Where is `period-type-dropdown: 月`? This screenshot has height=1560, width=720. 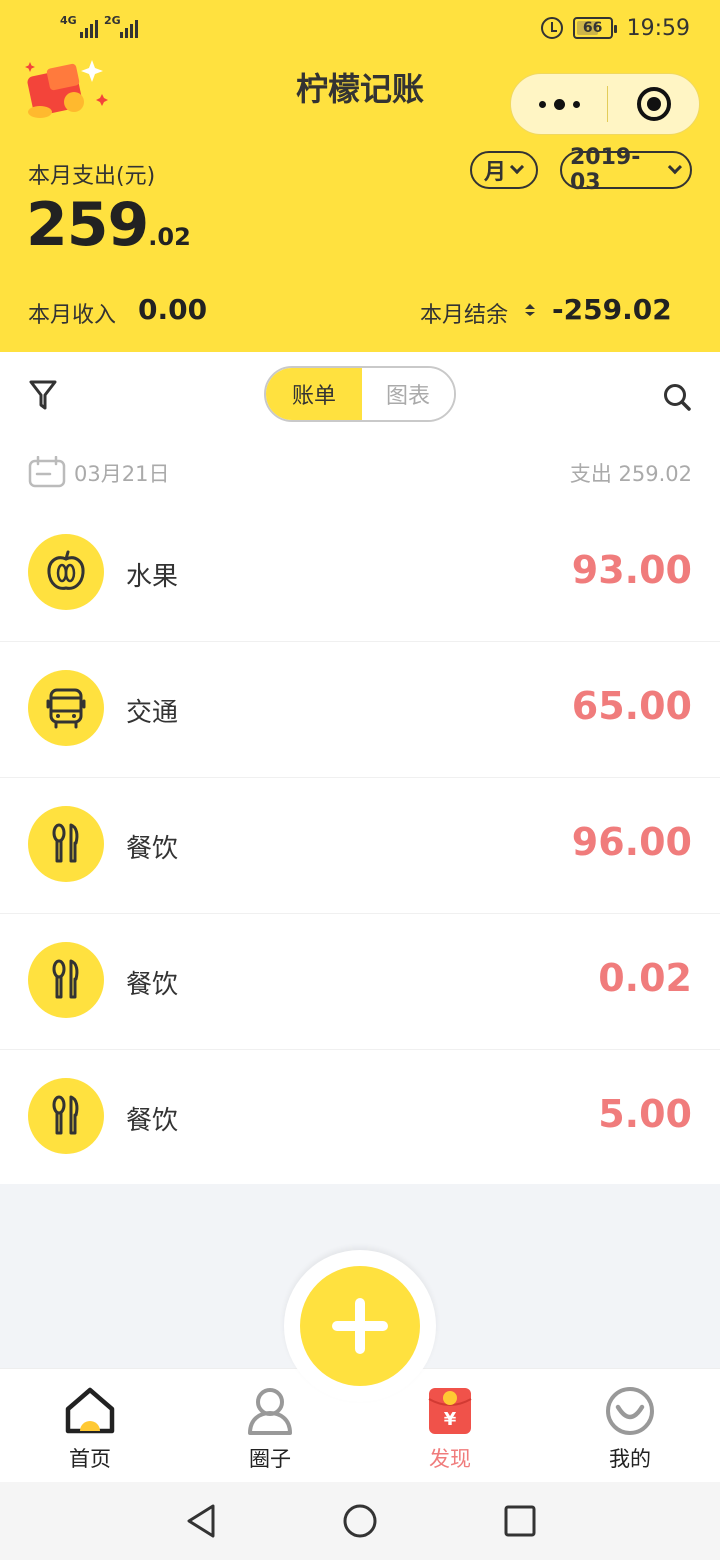
period-type-dropdown: 月 is located at coordinates (504, 170).